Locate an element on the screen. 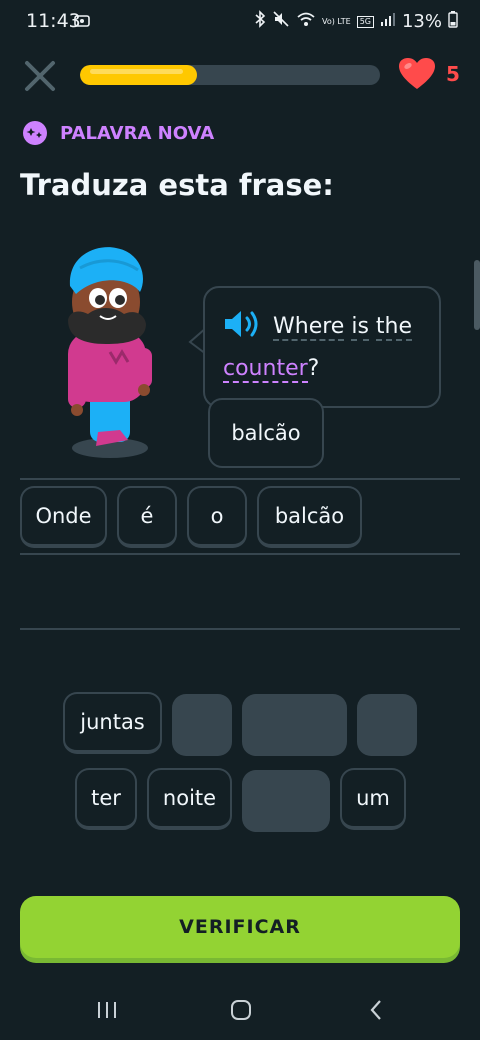  answer-chip: é is located at coordinates (147, 517).